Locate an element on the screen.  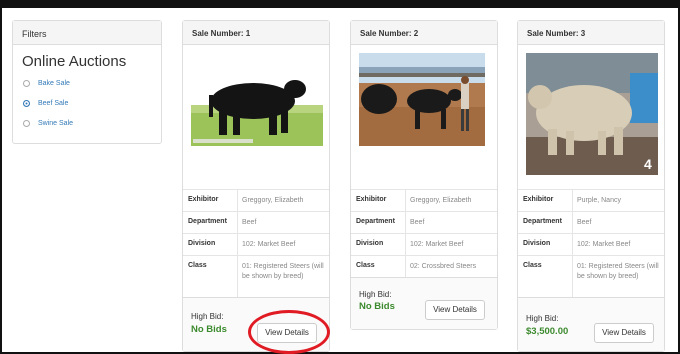
high-bid-footer: High Bid: No Bids View Details is located at coordinates (424, 303).